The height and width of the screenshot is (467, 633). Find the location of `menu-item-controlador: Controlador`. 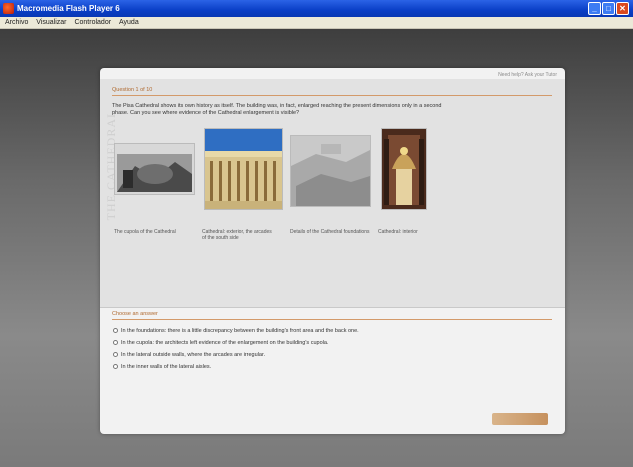

menu-item-controlador: Controlador is located at coordinates (92, 22).